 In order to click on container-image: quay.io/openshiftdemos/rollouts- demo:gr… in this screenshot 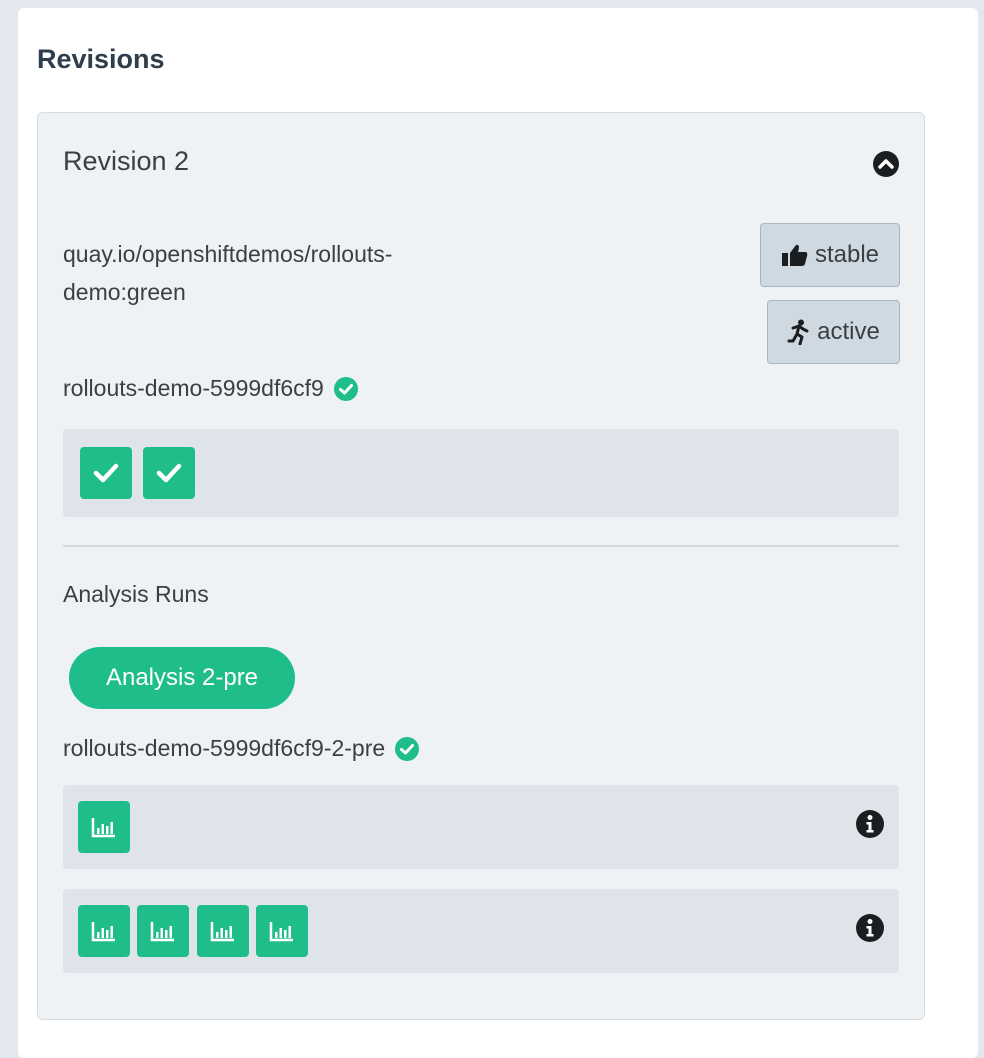, I will do `click(283, 273)`.